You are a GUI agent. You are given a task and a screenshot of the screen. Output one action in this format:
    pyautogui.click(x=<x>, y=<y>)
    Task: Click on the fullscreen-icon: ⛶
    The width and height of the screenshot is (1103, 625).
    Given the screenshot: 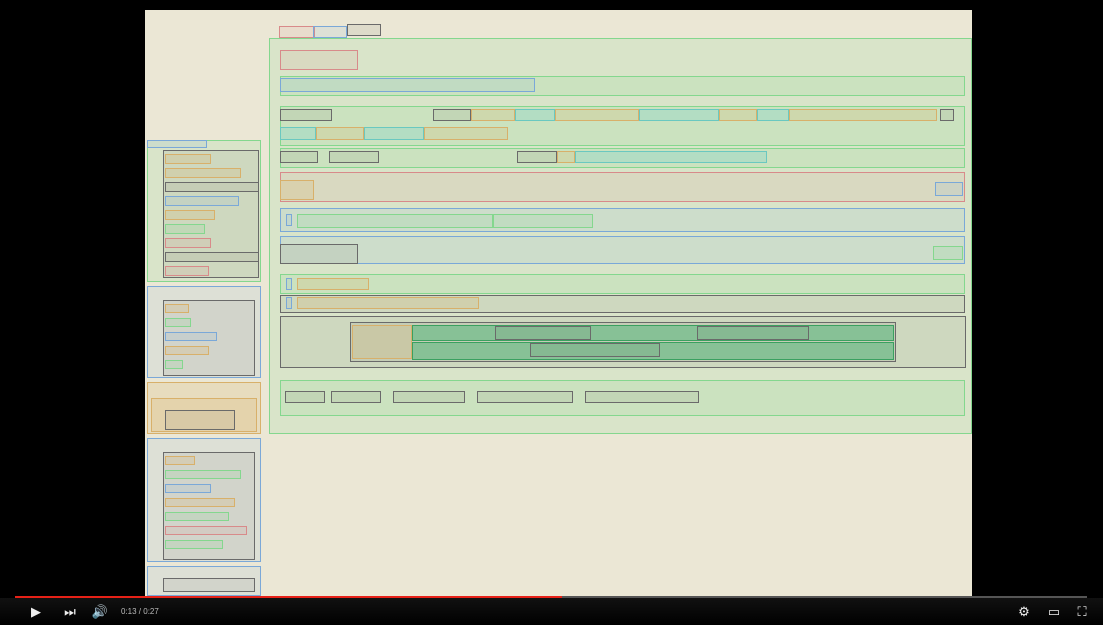 What is the action you would take?
    pyautogui.click(x=1082, y=611)
    